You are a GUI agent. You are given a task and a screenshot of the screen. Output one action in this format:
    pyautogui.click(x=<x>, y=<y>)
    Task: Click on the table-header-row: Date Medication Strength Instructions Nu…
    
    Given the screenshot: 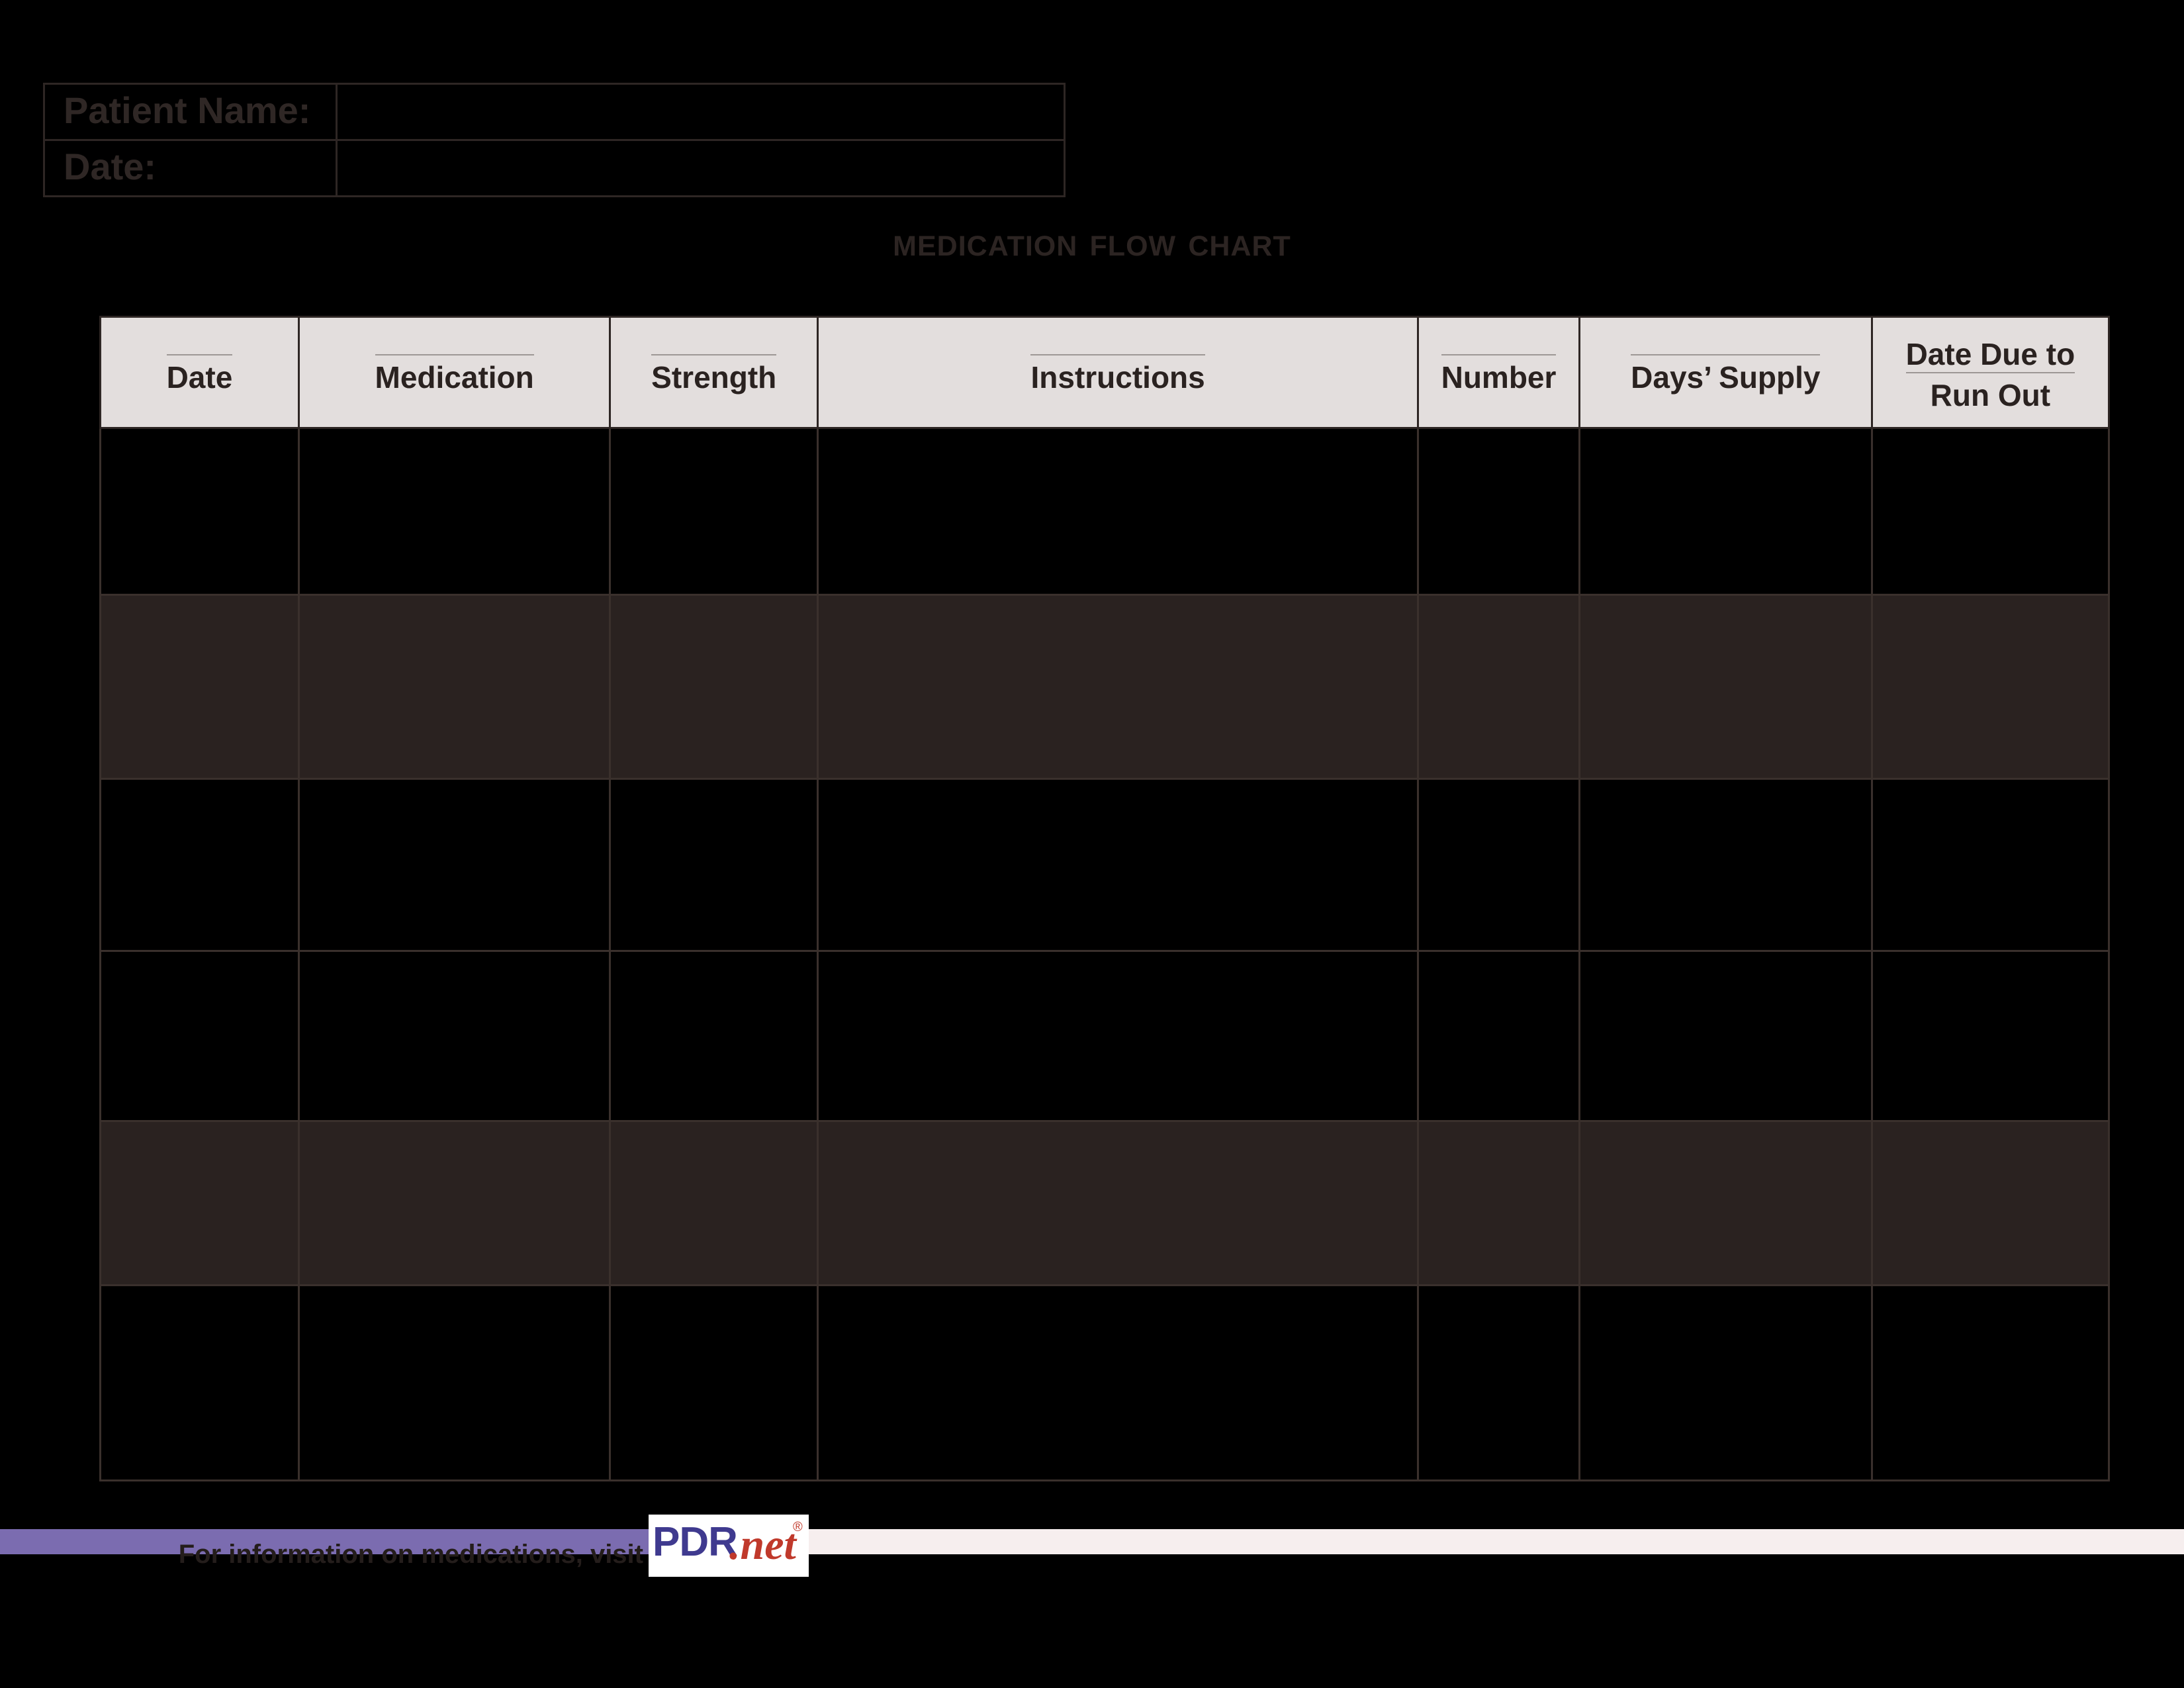 What is the action you would take?
    pyautogui.click(x=1105, y=373)
    